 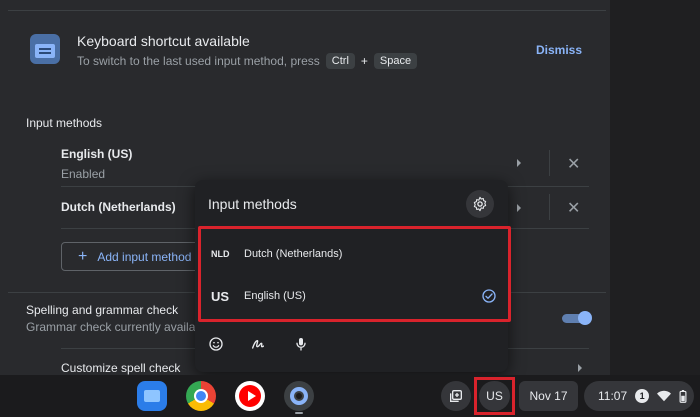 I want to click on input-method-list: NLD Dutch (Netherlands) US English (US), so click(x=354, y=274).